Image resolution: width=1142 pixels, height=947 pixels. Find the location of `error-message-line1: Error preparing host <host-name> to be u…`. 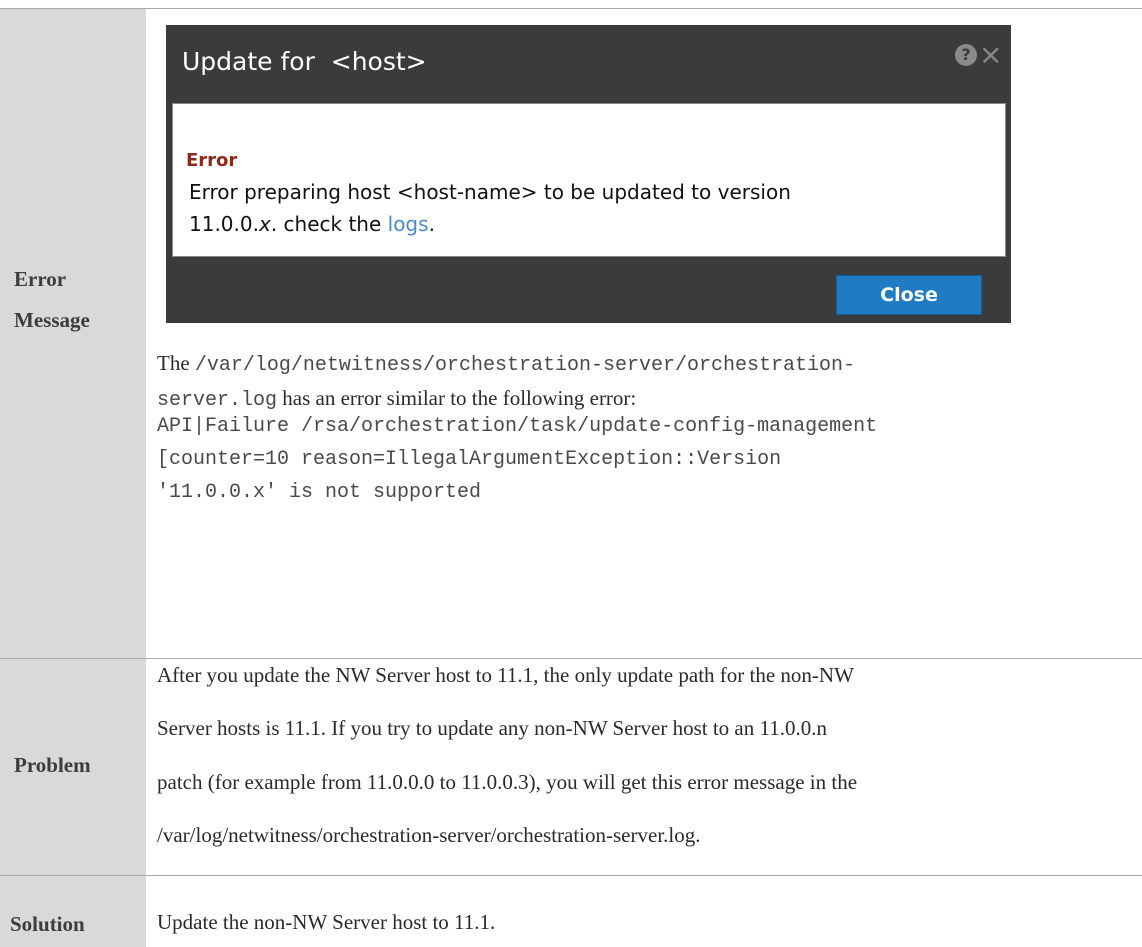

error-message-line1: Error preparing host <host-name> to be u… is located at coordinates (490, 192).